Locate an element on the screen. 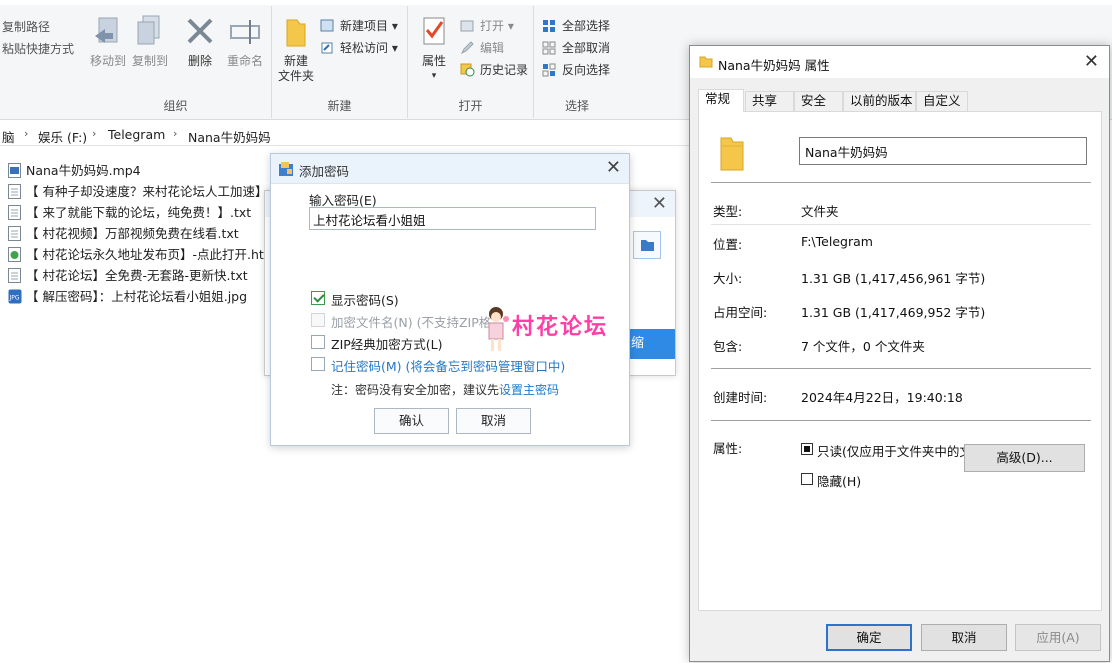 The width and height of the screenshot is (1112, 663). address-bar: 脑 › 娱乐 (F:) › Telegram › Nana牛奶妈妈 is located at coordinates (345, 135).